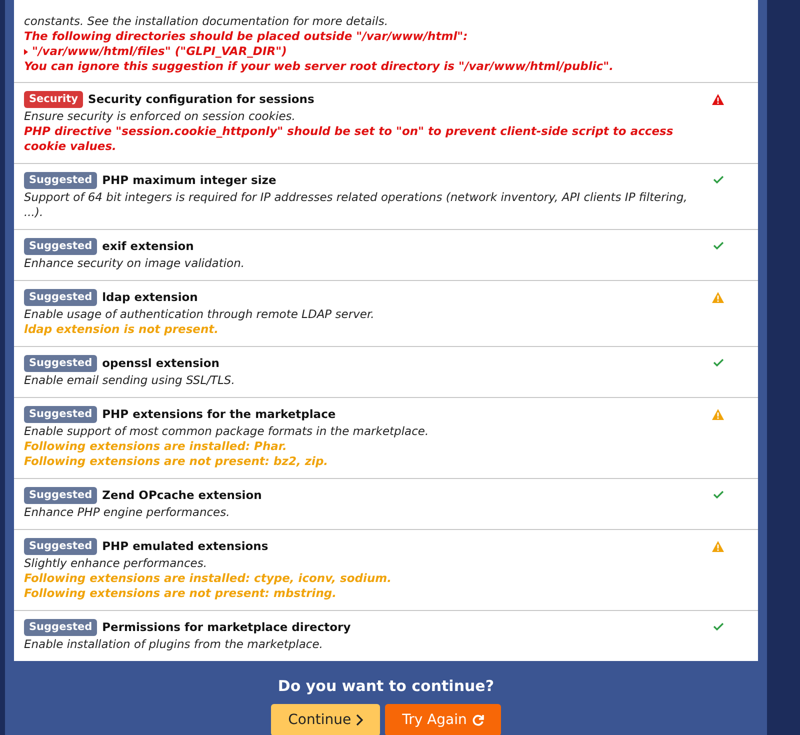 Image resolution: width=800 pixels, height=735 pixels. I want to click on check-title: openssl extension, so click(161, 363).